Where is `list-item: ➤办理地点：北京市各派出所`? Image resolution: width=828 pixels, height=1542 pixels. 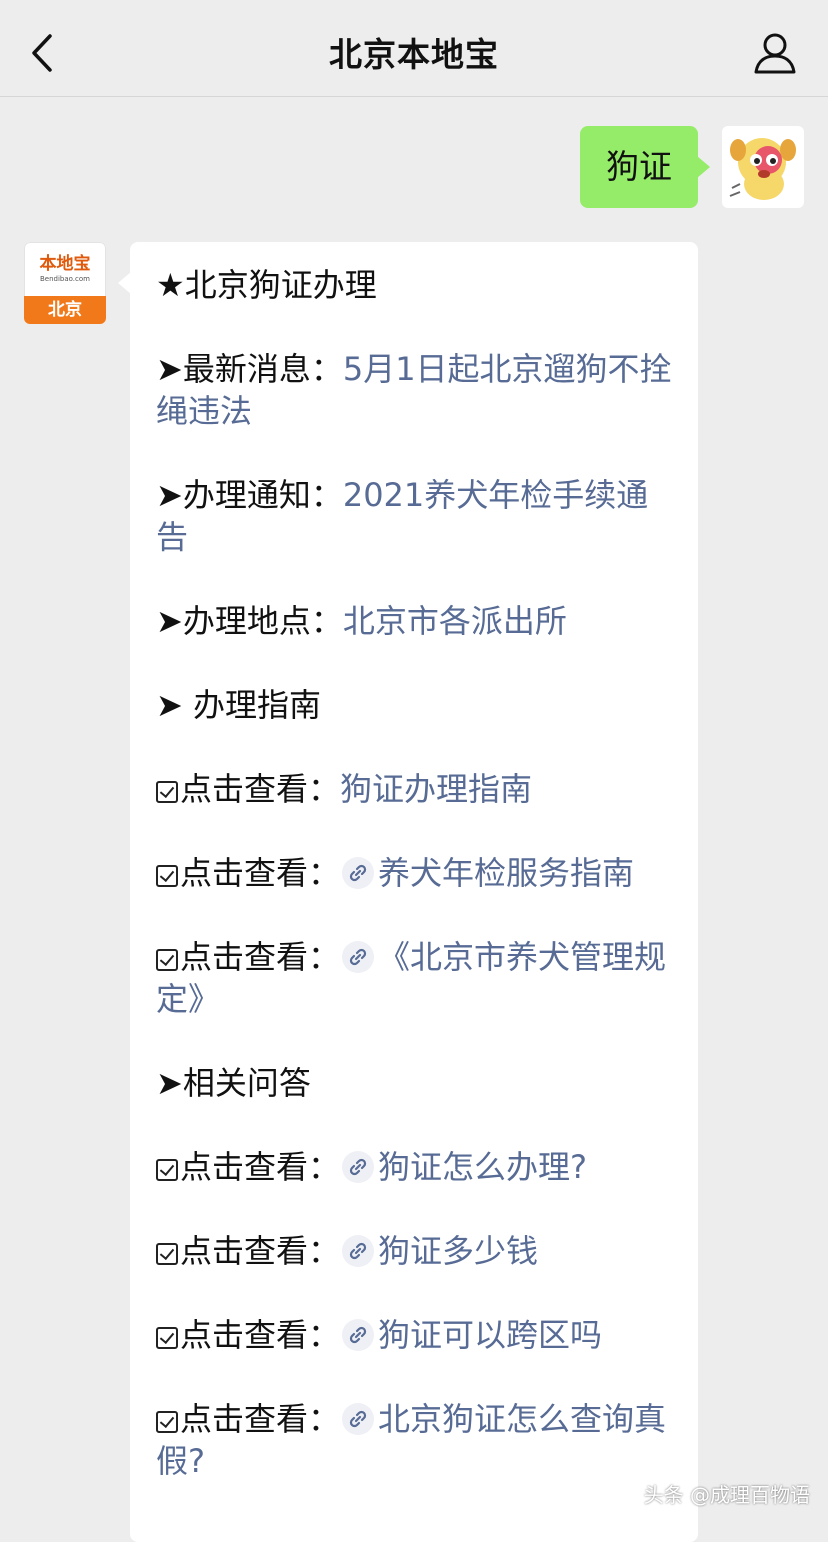 list-item: ➤办理地点：北京市各派出所 is located at coordinates (414, 621).